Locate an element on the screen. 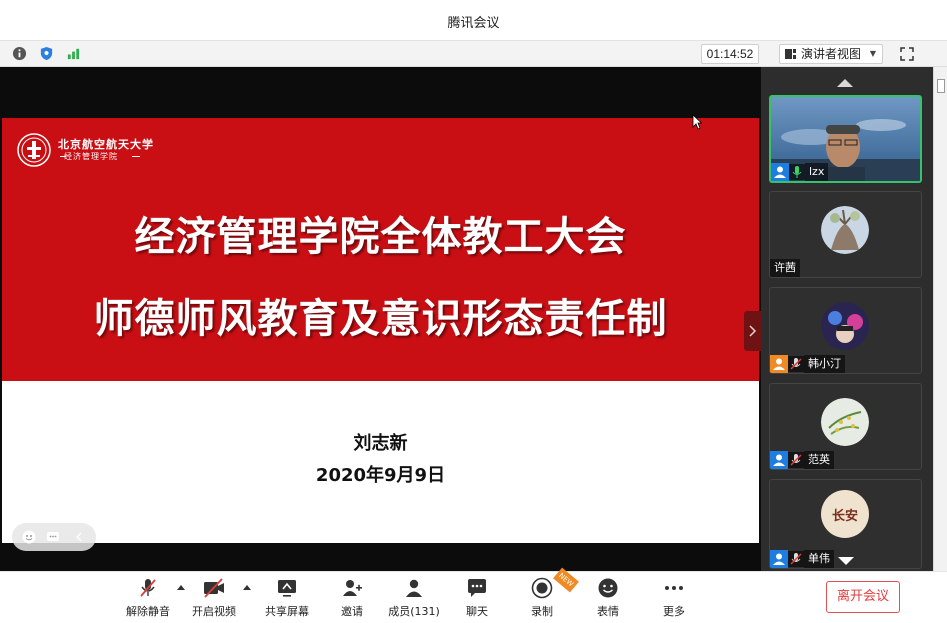  window-title: 腾讯会议 is located at coordinates (473, 23).